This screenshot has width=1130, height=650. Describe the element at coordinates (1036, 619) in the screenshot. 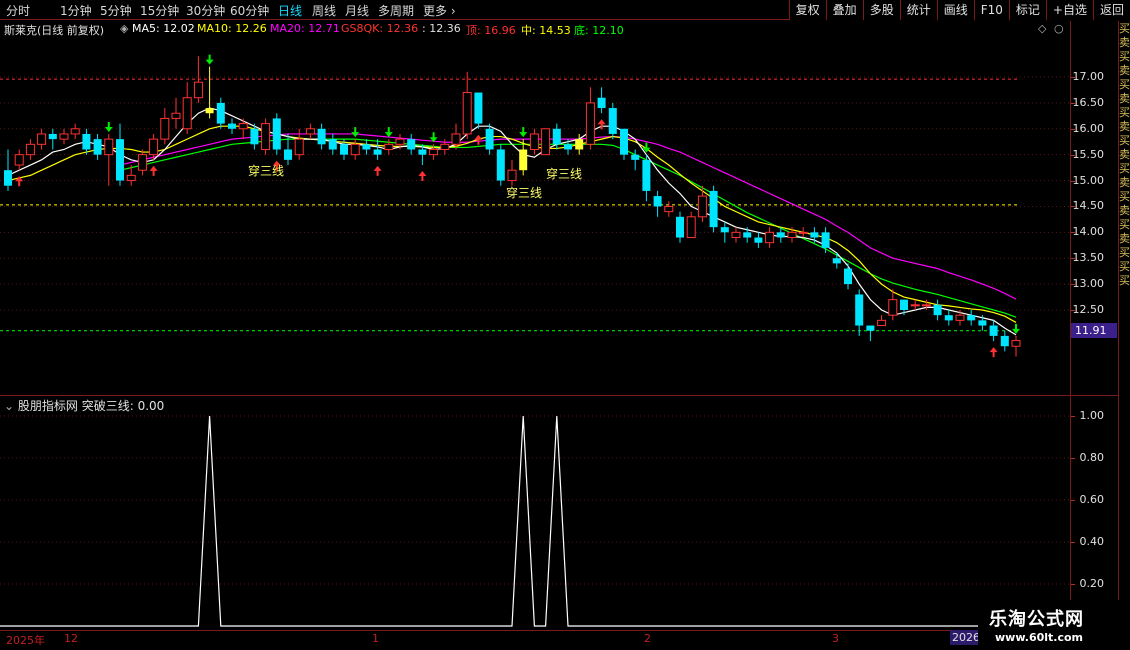

I see `watermark-title: 乐淘公式网` at that location.